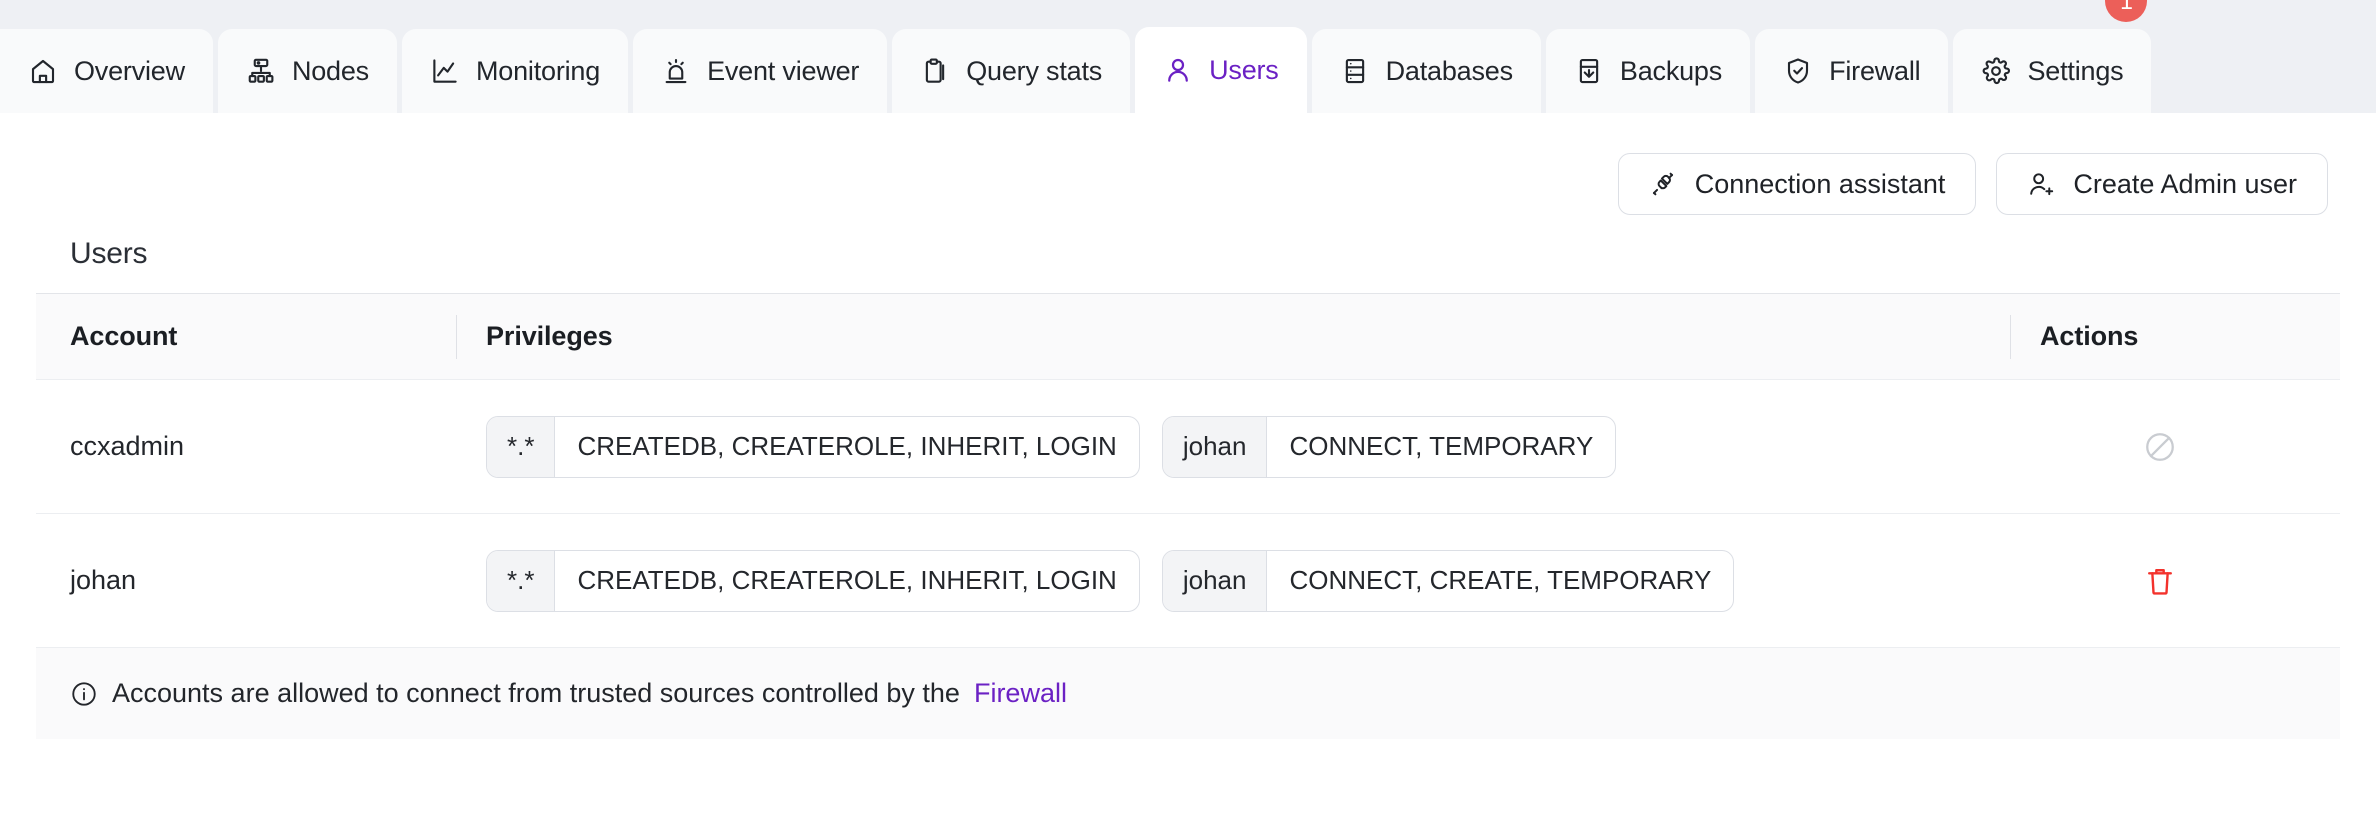  What do you see at coordinates (445, 71) in the screenshot?
I see `chart-line-icon` at bounding box center [445, 71].